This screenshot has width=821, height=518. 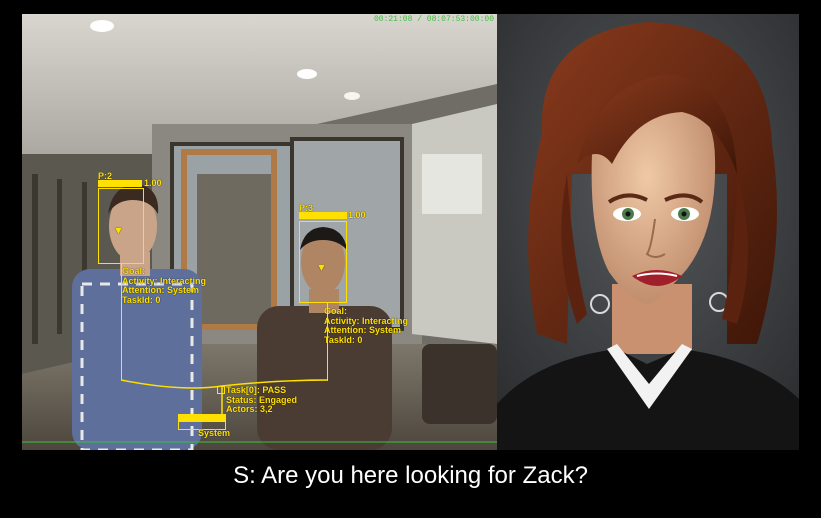 What do you see at coordinates (221, 390) in the screenshot?
I see `task-marker` at bounding box center [221, 390].